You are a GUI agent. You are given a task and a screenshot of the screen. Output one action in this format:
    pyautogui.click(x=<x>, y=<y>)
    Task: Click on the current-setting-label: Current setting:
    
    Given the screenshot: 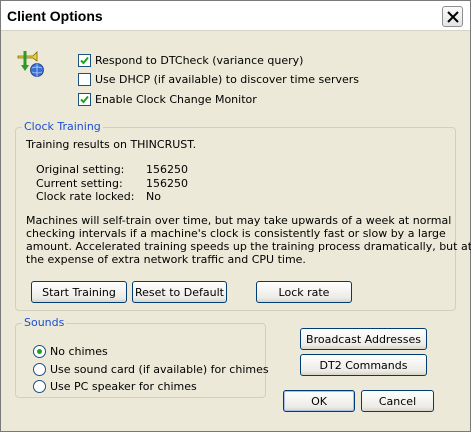 What is the action you would take?
    pyautogui.click(x=79, y=183)
    